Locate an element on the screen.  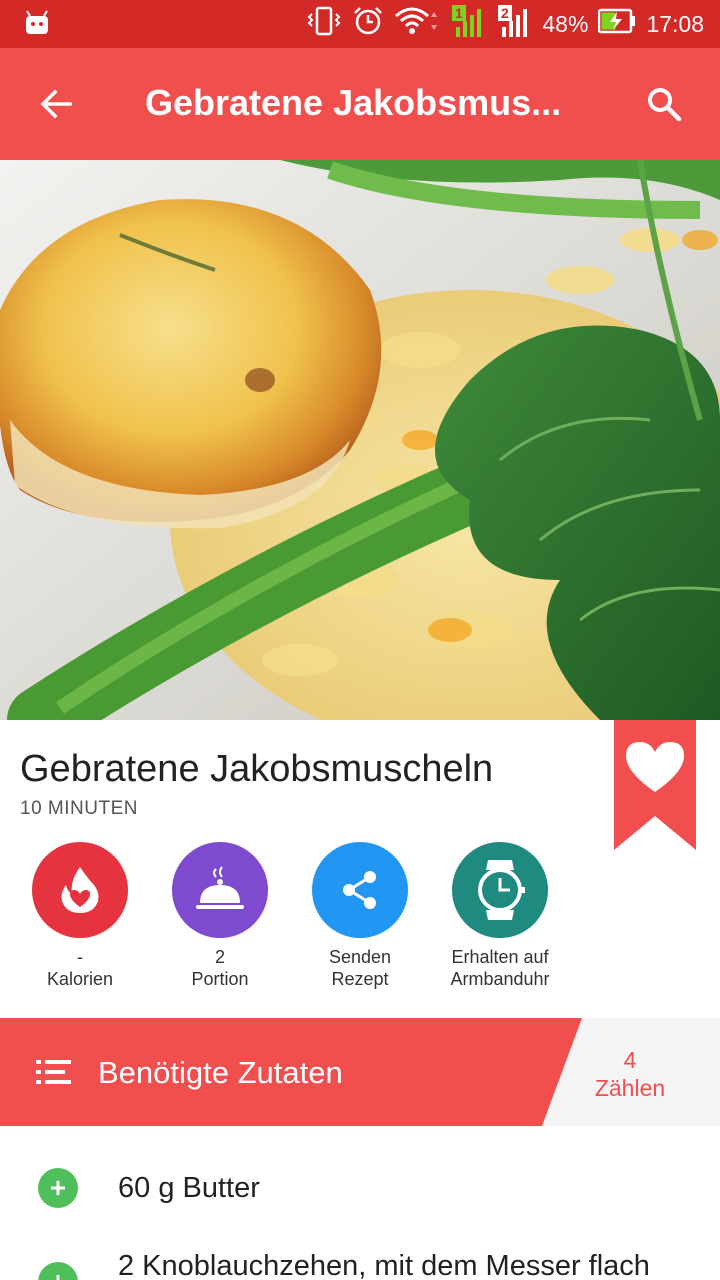
cloche-icon is located at coordinates (220, 887).